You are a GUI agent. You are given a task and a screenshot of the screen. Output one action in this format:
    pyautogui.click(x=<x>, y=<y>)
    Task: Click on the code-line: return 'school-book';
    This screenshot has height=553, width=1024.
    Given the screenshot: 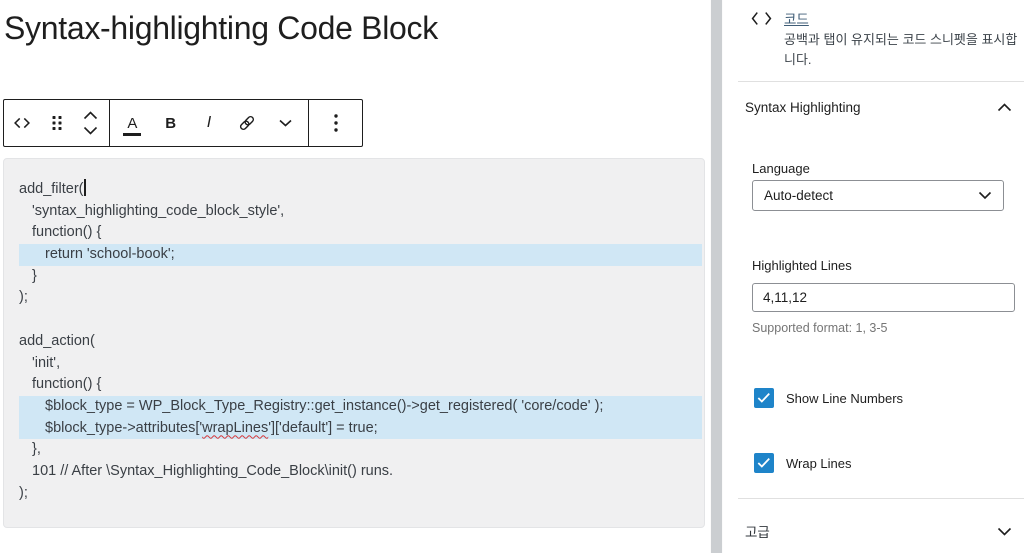 What is the action you would take?
    pyautogui.click(x=360, y=255)
    